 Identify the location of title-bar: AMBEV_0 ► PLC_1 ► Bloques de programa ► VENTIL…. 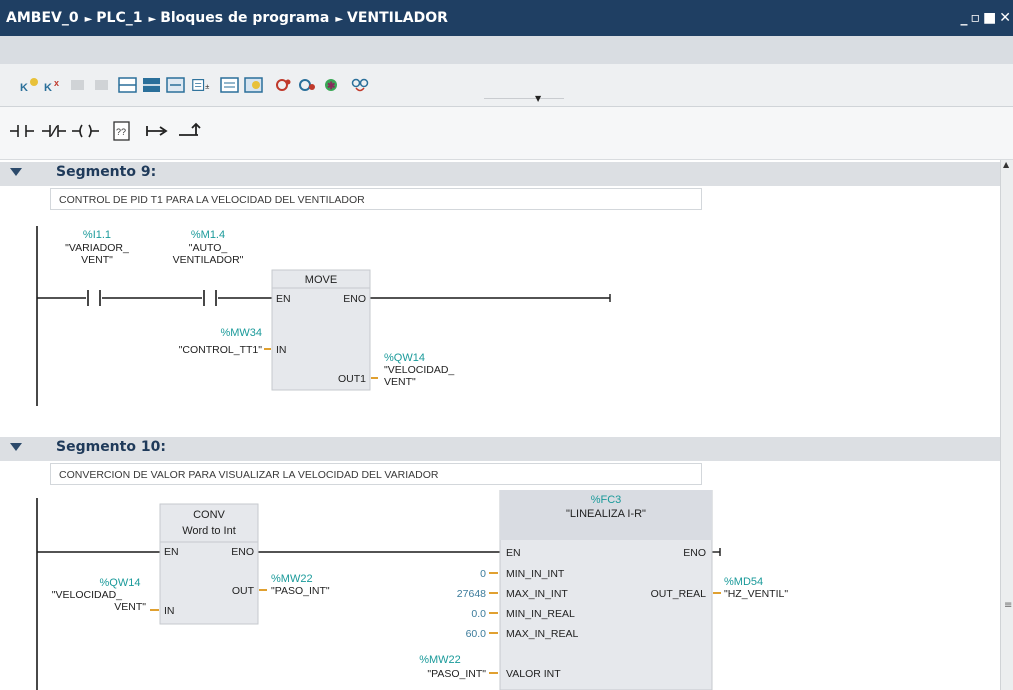
(506, 18).